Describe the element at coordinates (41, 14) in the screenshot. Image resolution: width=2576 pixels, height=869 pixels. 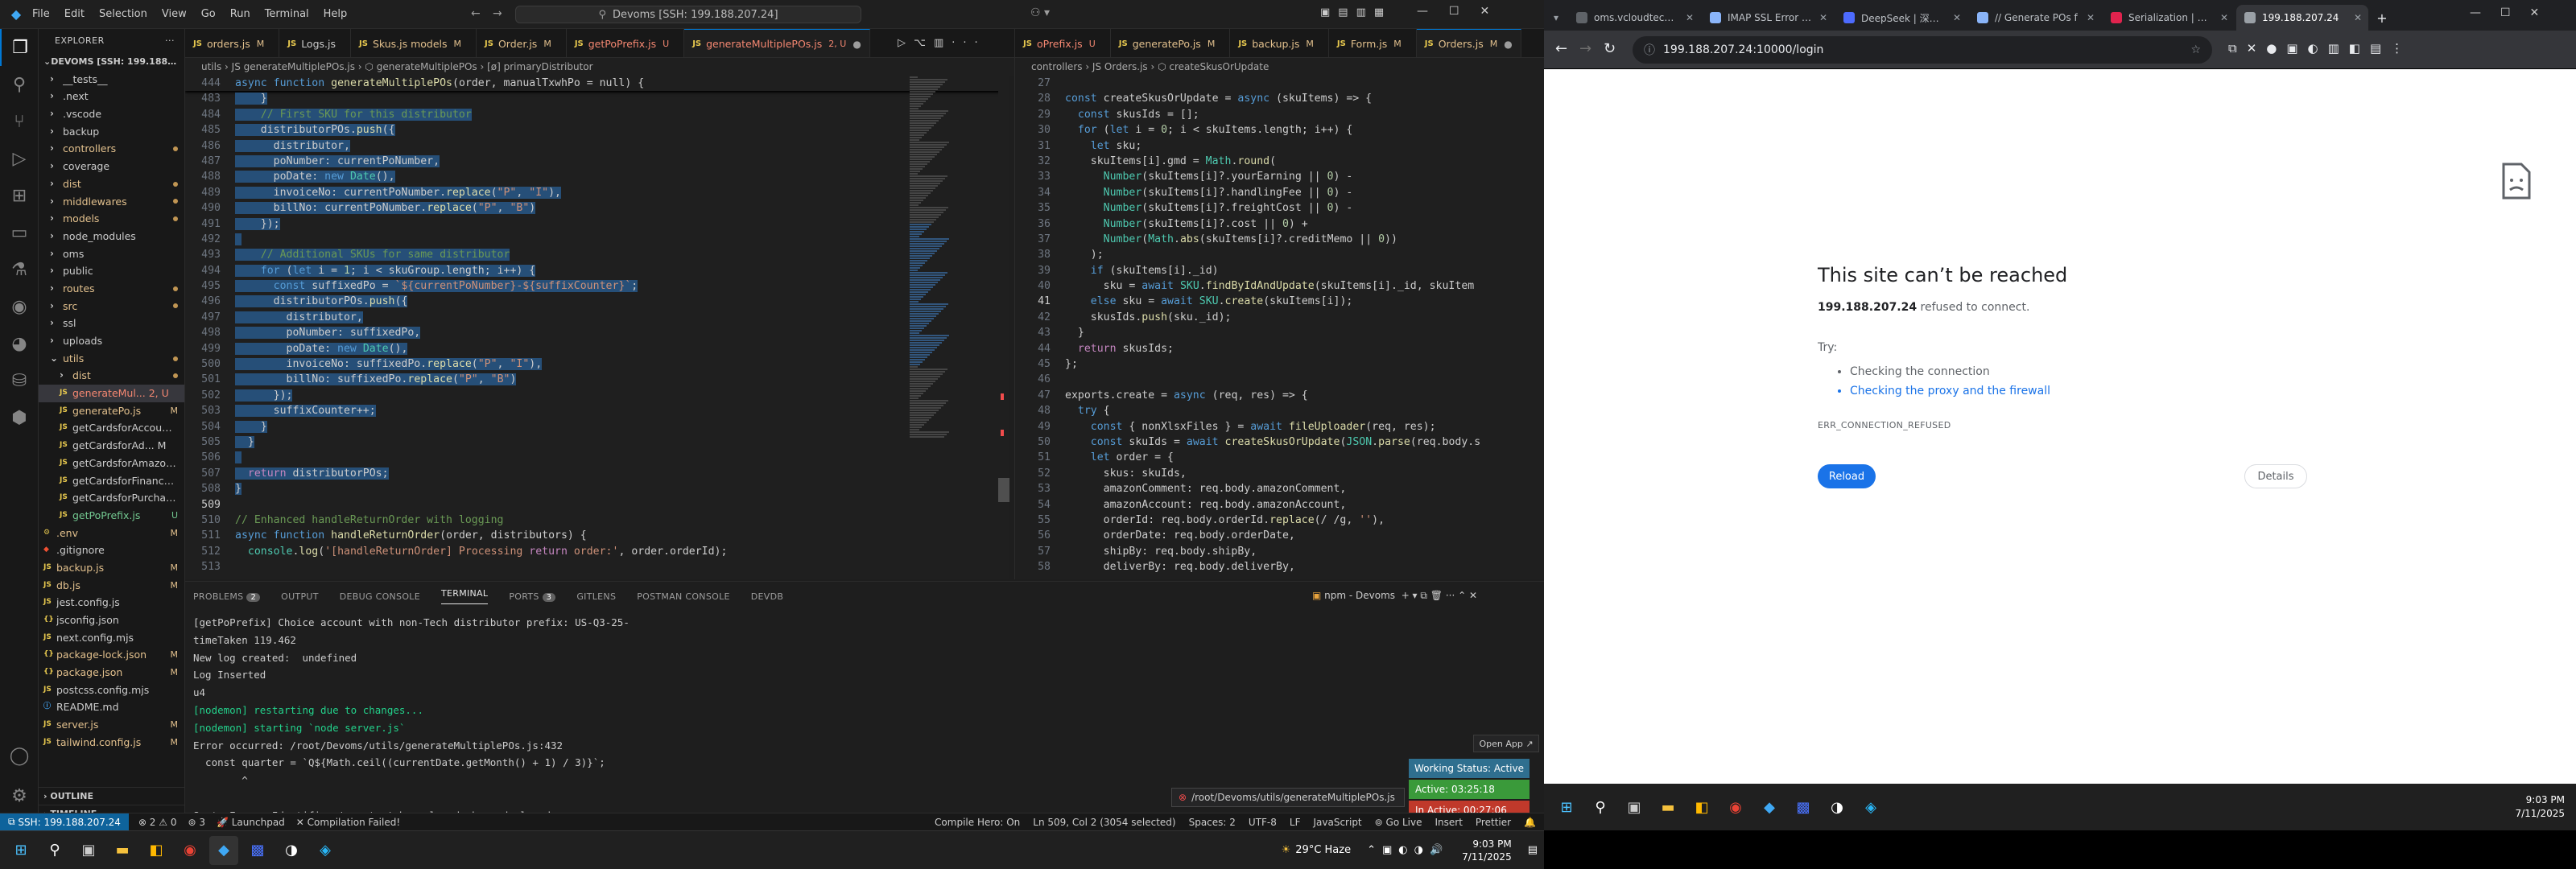
I see `menu-item: File` at that location.